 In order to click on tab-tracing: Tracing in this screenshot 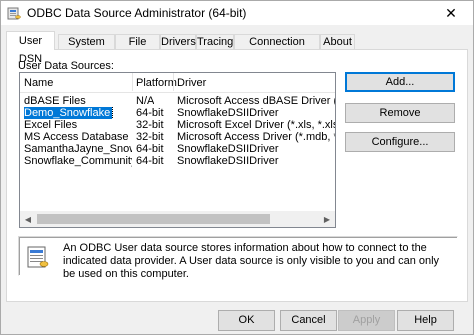, I will do `click(215, 41)`.